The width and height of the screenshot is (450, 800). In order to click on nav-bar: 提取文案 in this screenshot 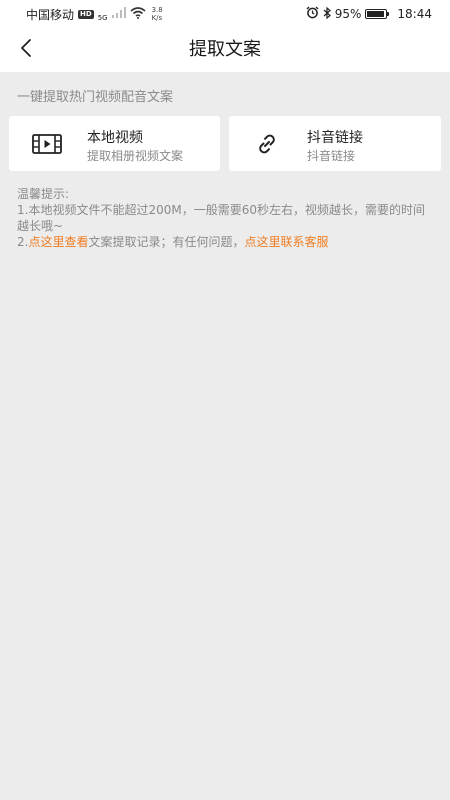, I will do `click(225, 50)`.